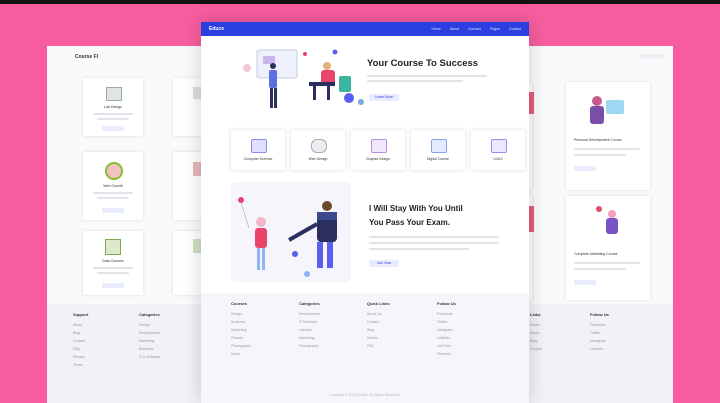  What do you see at coordinates (114, 171) in the screenshot?
I see `growth-icon` at bounding box center [114, 171].